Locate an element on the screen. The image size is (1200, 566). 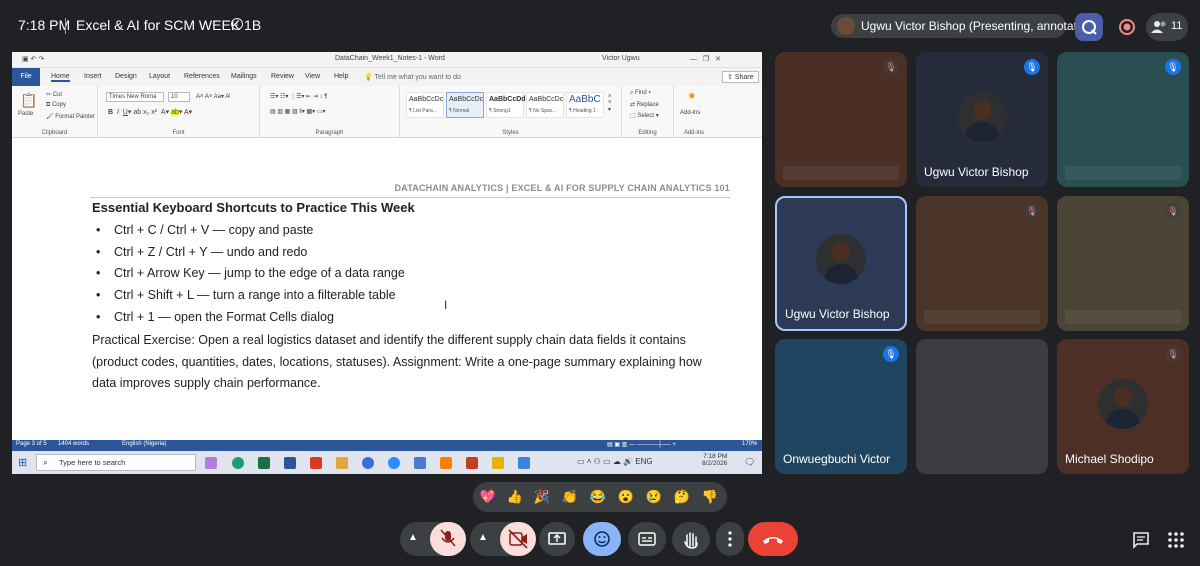
copy-button: ⧉ Copy is located at coordinates (56, 105).